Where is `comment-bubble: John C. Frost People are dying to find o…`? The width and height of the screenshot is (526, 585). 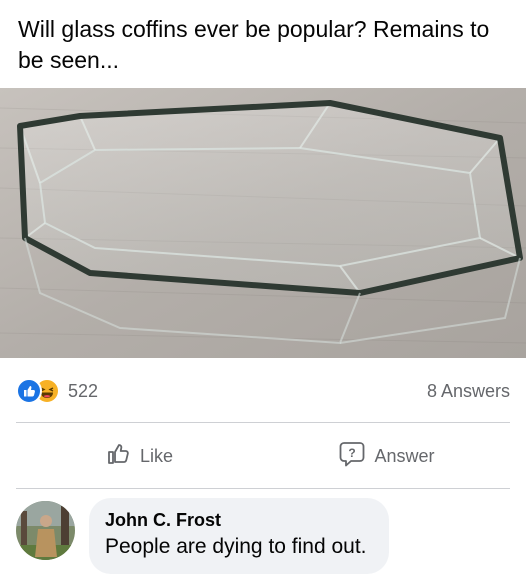 comment-bubble: John C. Frost People are dying to find o… is located at coordinates (239, 536).